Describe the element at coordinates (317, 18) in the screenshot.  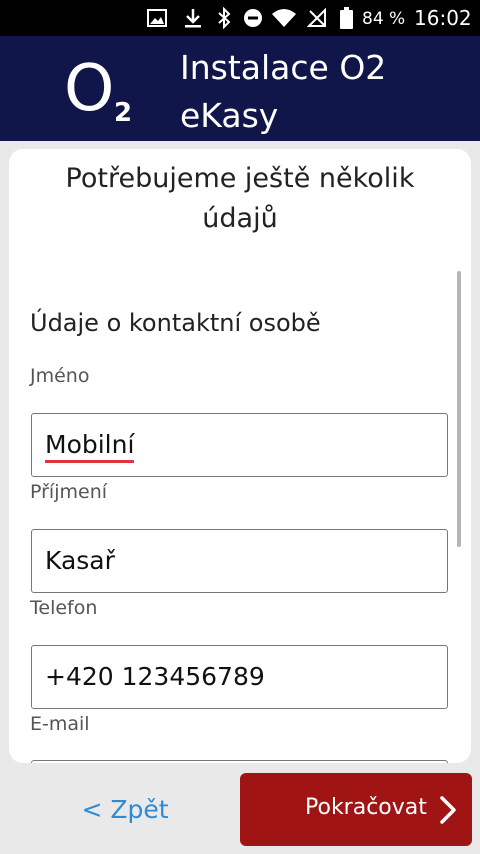
I see `no-signal-icon` at that location.